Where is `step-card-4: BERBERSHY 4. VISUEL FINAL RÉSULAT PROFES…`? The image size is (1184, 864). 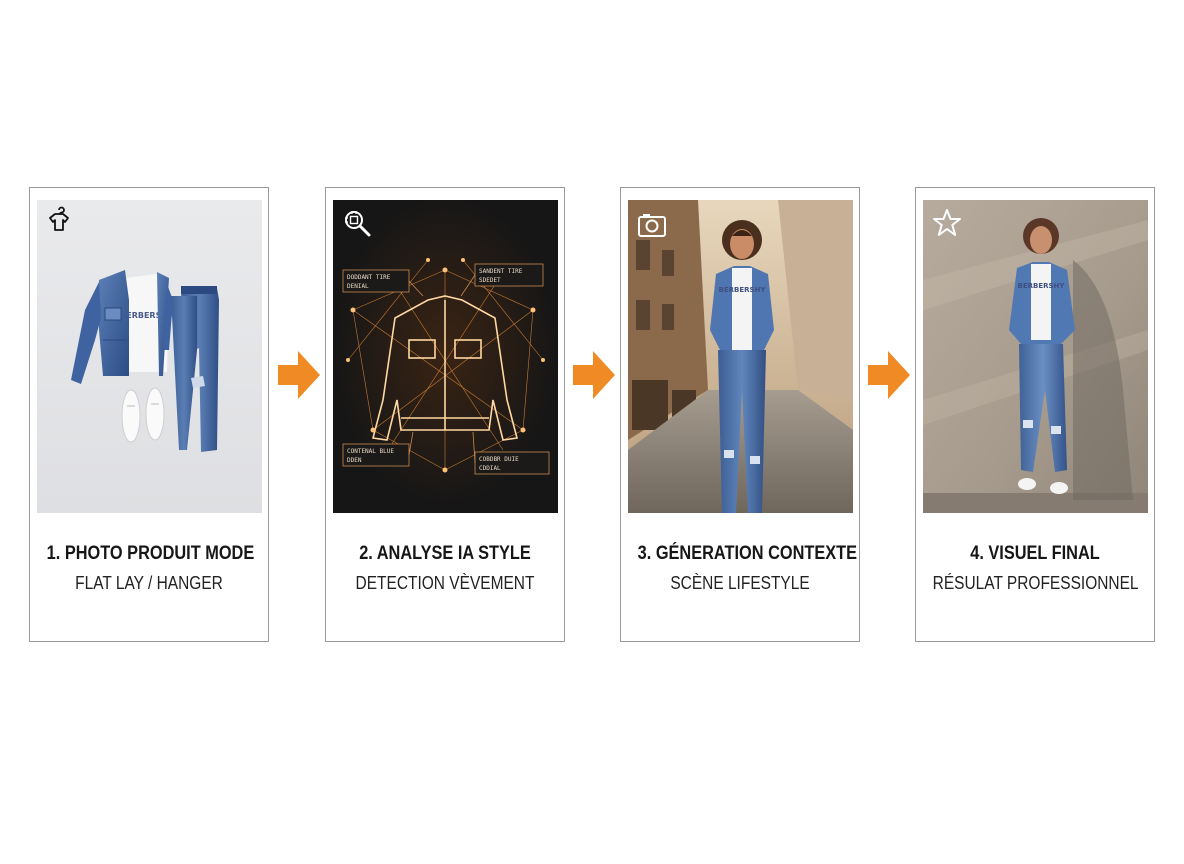 step-card-4: BERBERSHY 4. VISUEL FINAL RÉSULAT PROFES… is located at coordinates (1035, 414).